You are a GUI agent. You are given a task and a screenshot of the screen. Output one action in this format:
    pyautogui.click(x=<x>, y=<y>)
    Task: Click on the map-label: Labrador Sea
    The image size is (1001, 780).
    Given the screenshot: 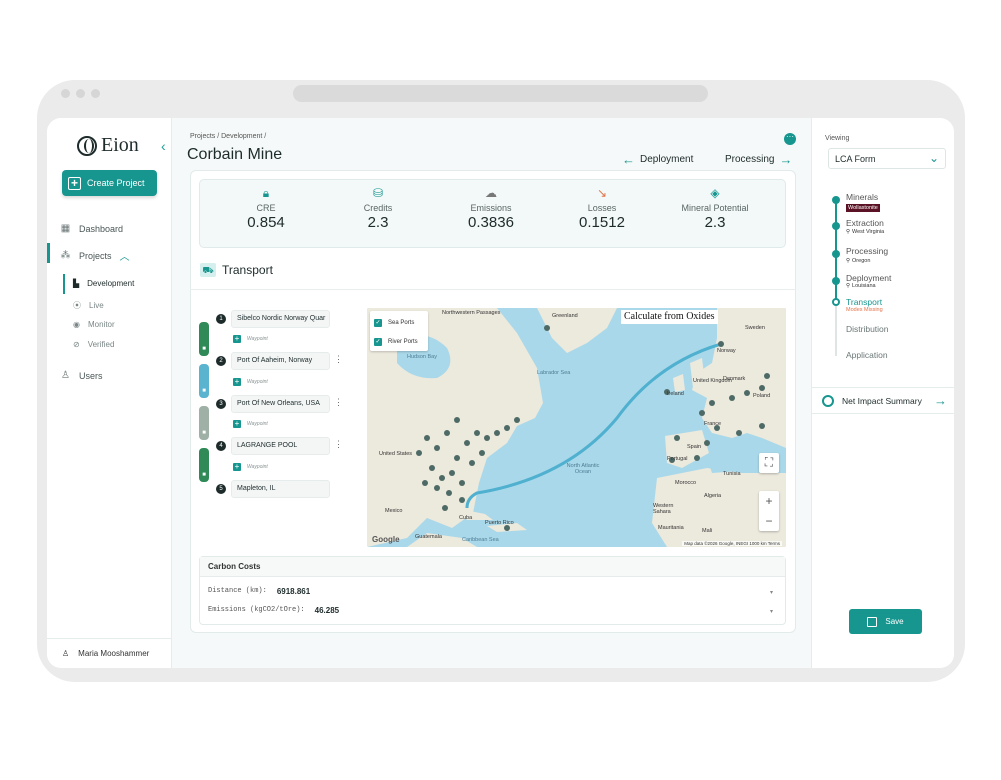 What is the action you would take?
    pyautogui.click(x=554, y=373)
    